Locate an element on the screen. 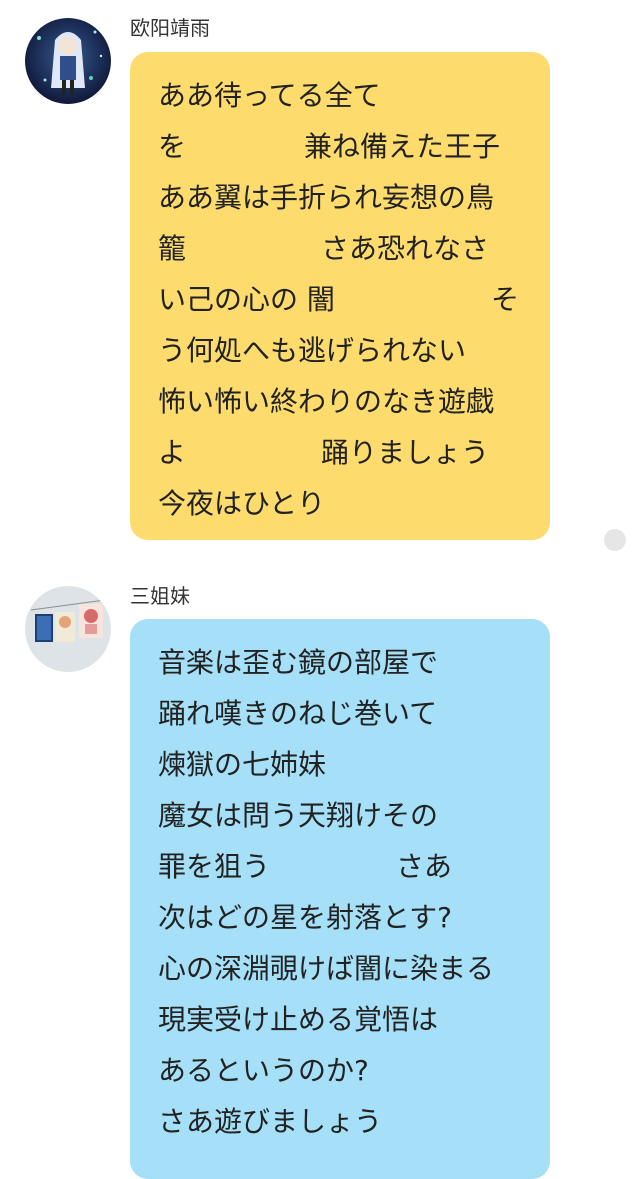 The width and height of the screenshot is (640, 1179). lyric-line: 怖い怖い終わりのなき遊戯 is located at coordinates (326, 401).